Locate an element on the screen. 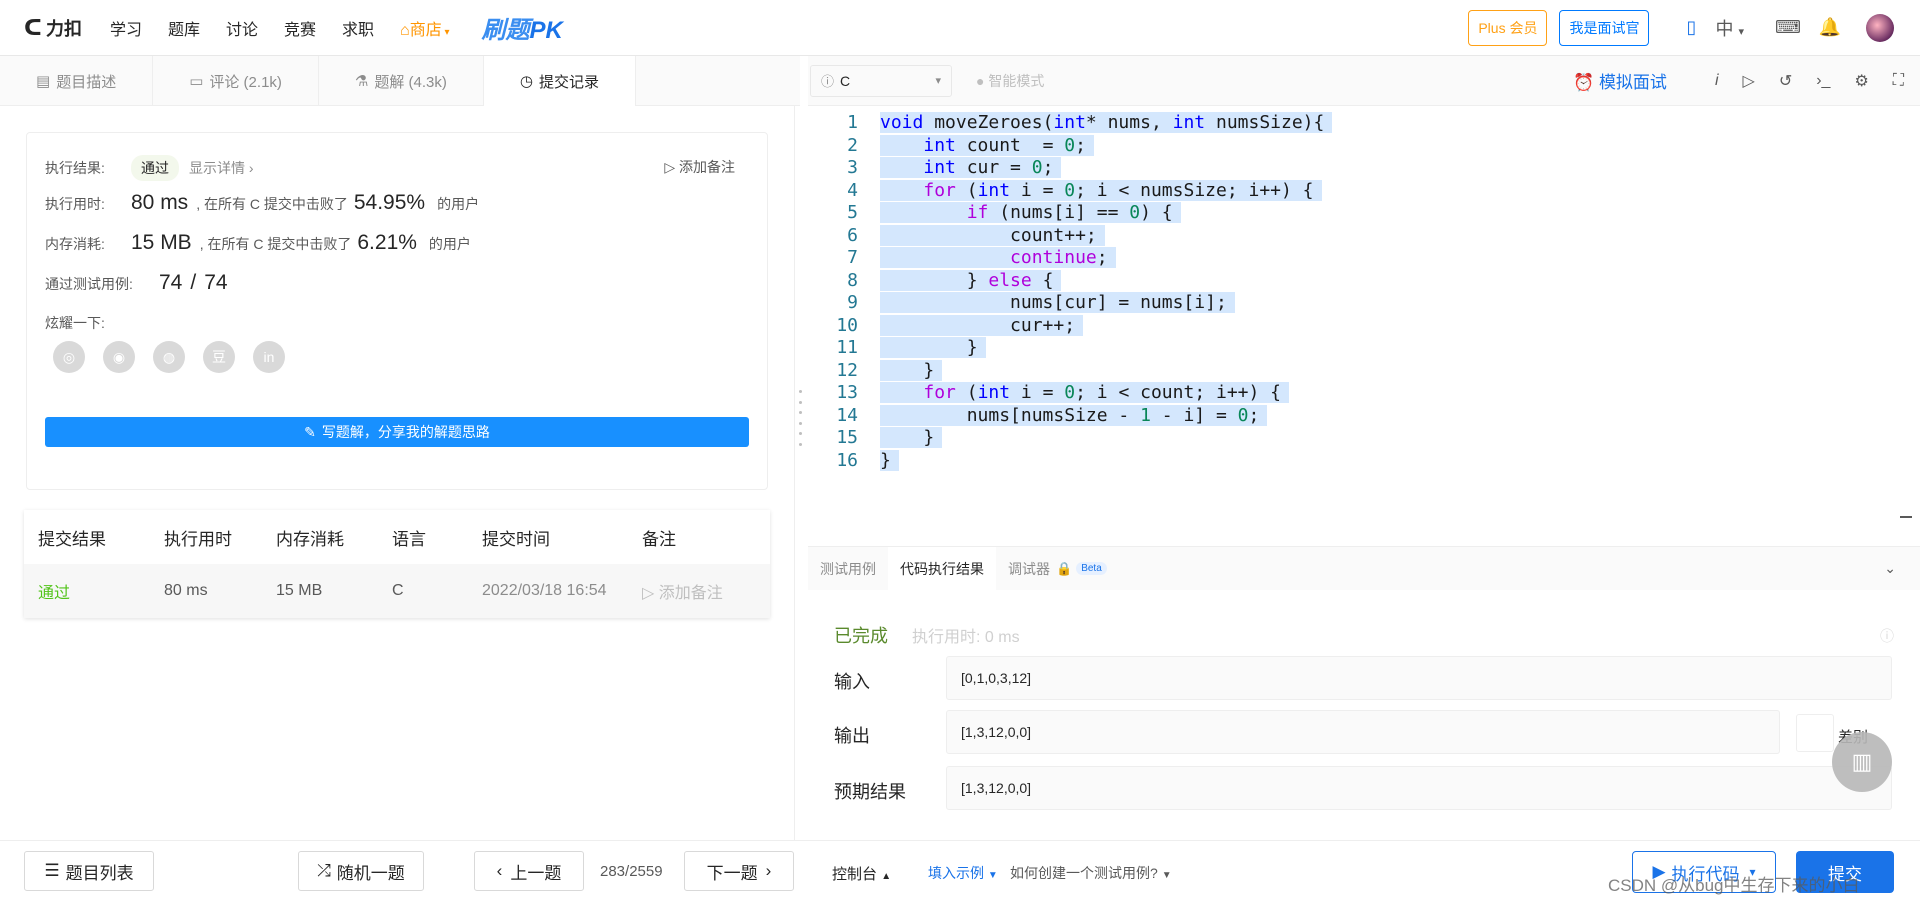  scrollbar-marker is located at coordinates (1906, 517).